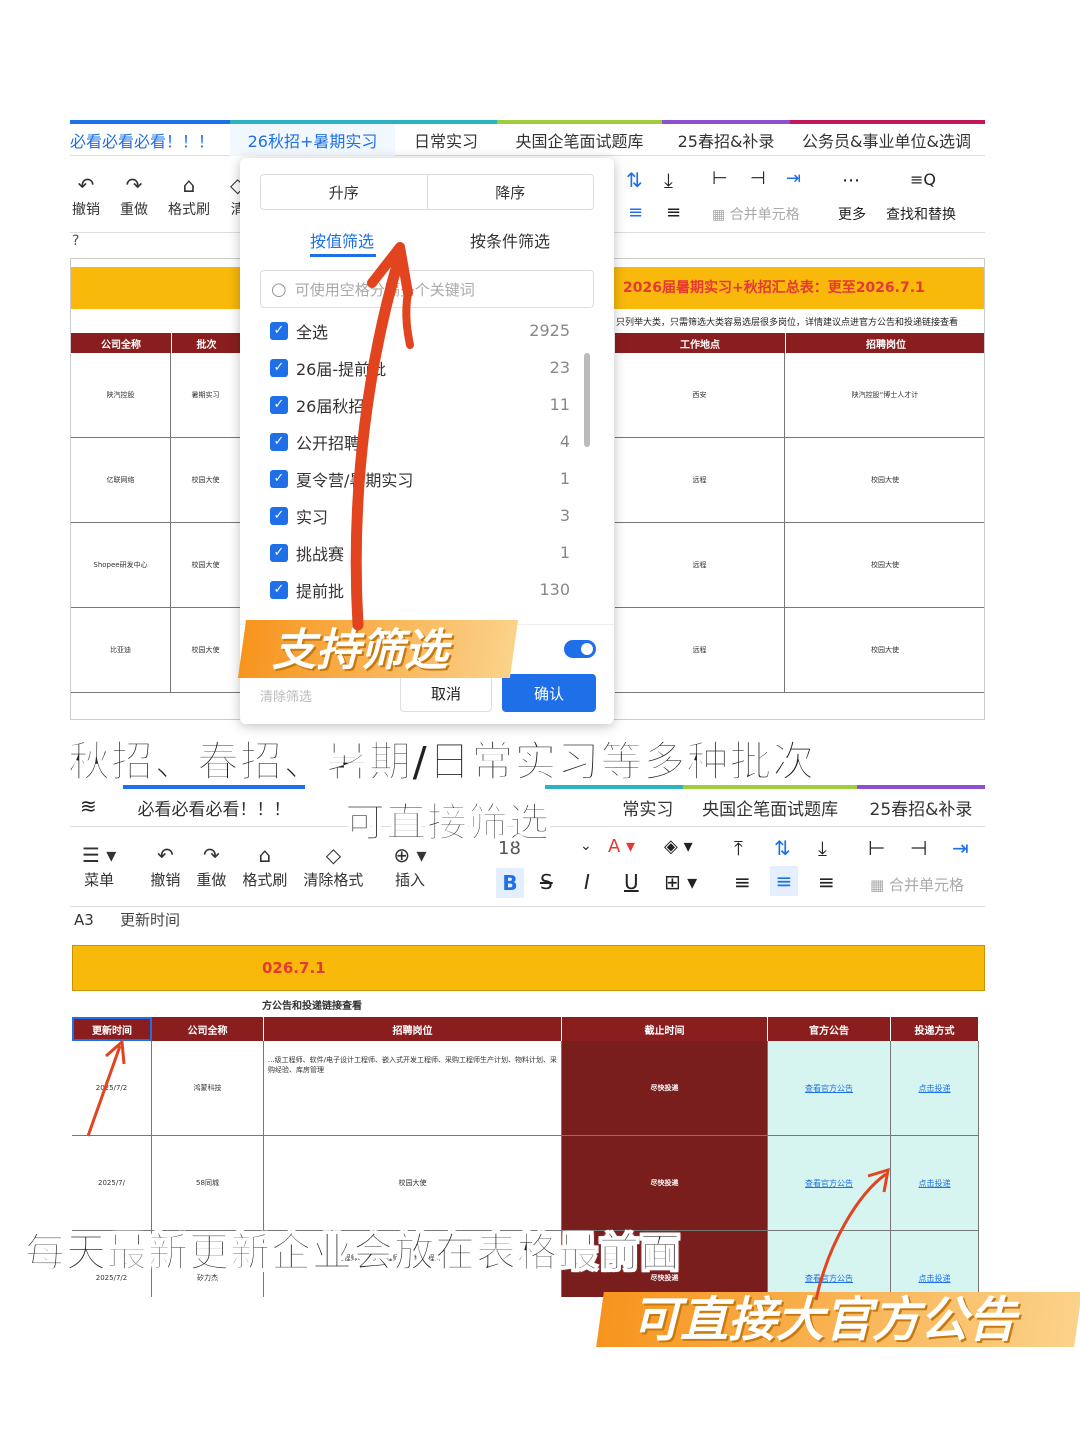 The width and height of the screenshot is (1080, 1440). I want to click on header-cell: 截止时间, so click(665, 1029).